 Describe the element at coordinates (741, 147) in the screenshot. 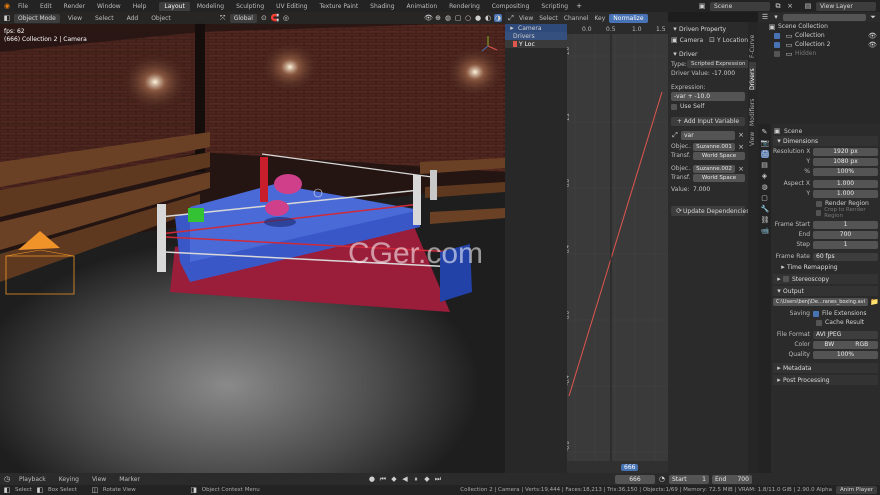

I see `clear-object-1-icon: ×` at that location.